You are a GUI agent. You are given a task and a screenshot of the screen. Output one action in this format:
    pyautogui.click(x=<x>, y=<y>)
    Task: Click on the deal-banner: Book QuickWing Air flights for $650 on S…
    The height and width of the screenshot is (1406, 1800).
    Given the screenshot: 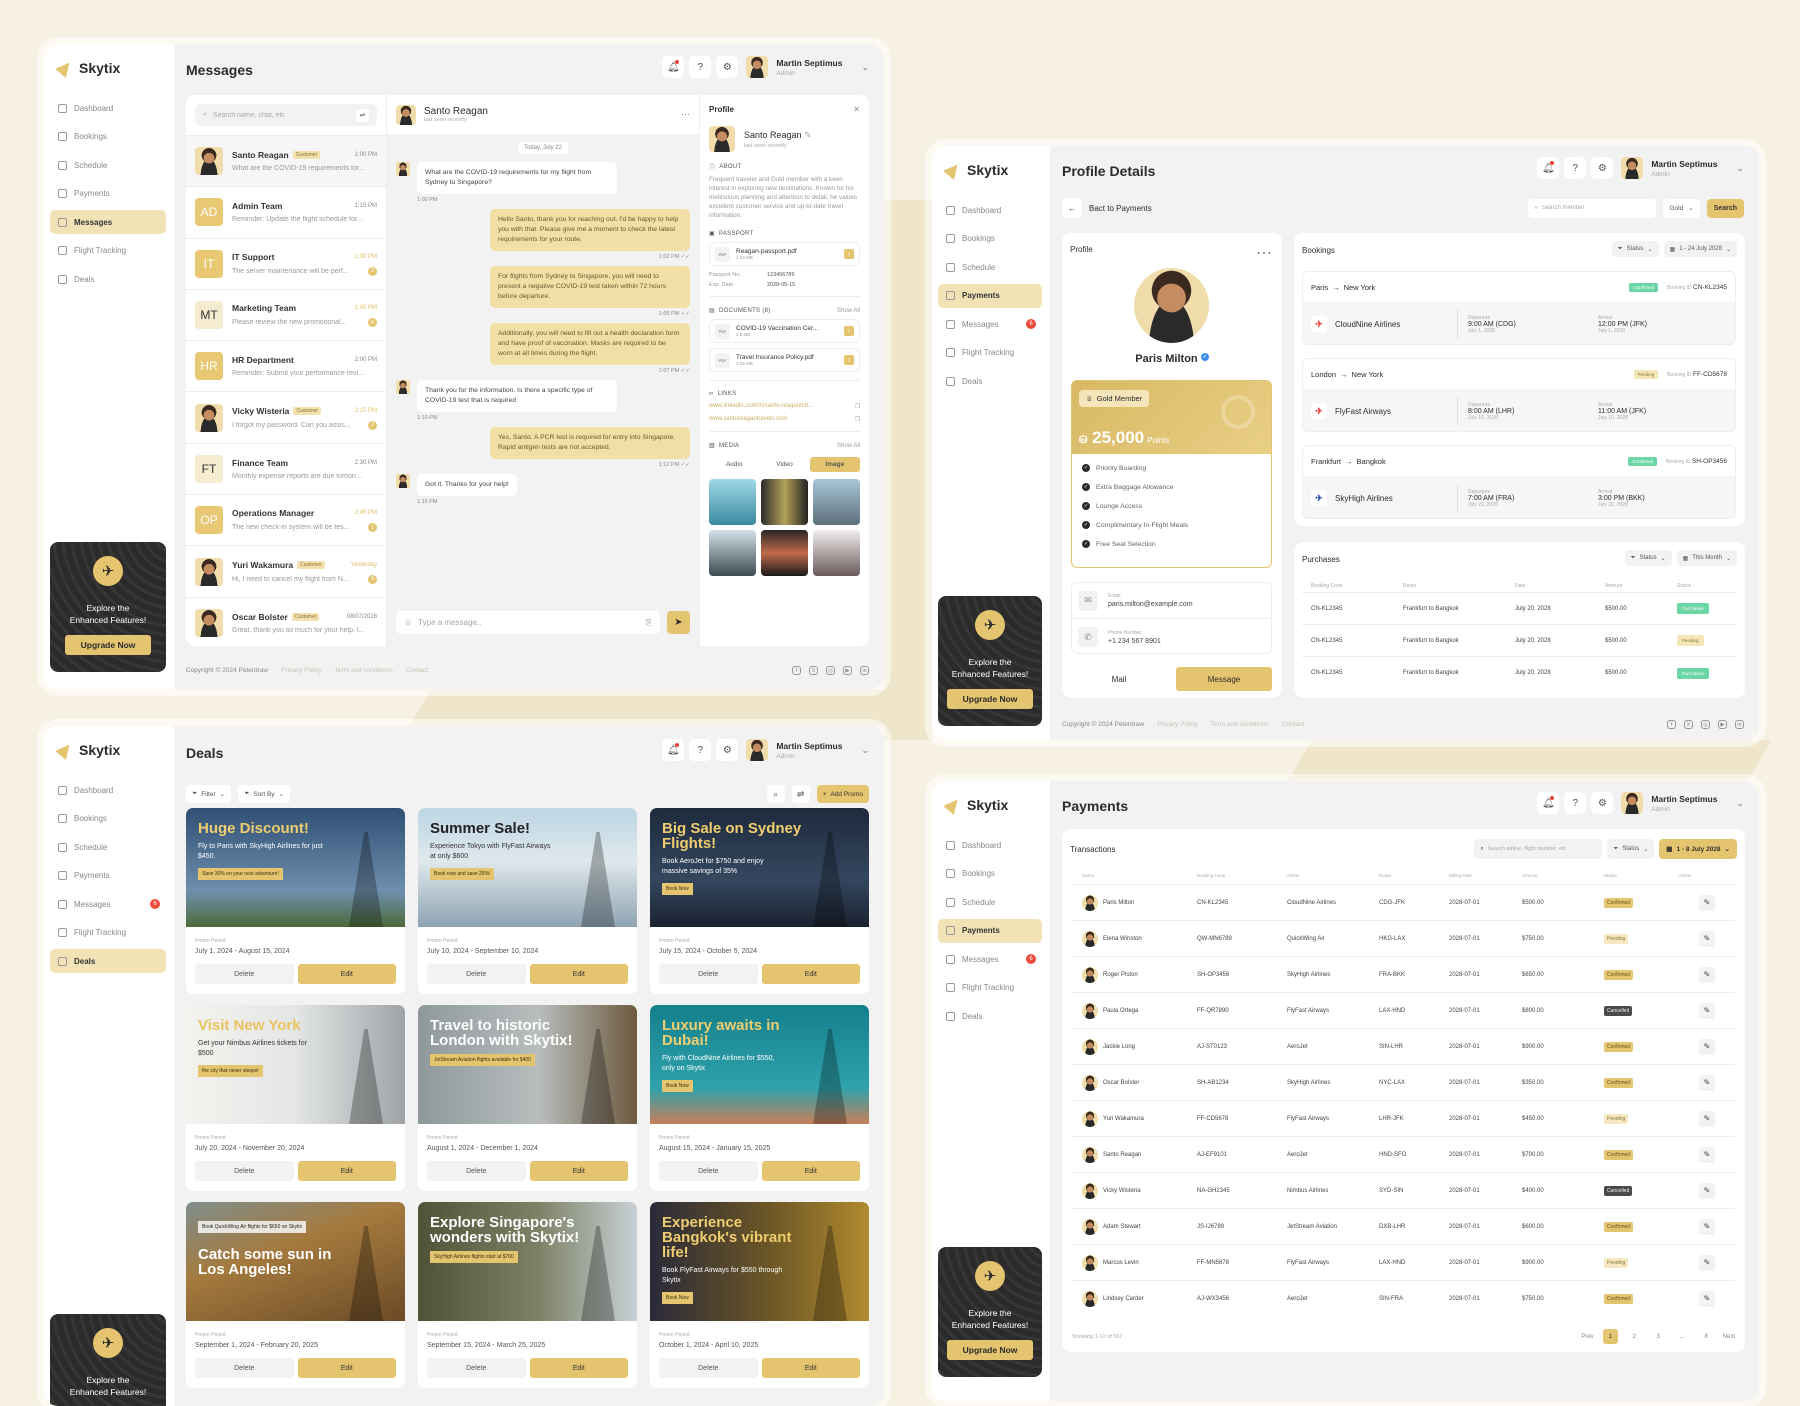 What is the action you would take?
    pyautogui.click(x=295, y=1261)
    